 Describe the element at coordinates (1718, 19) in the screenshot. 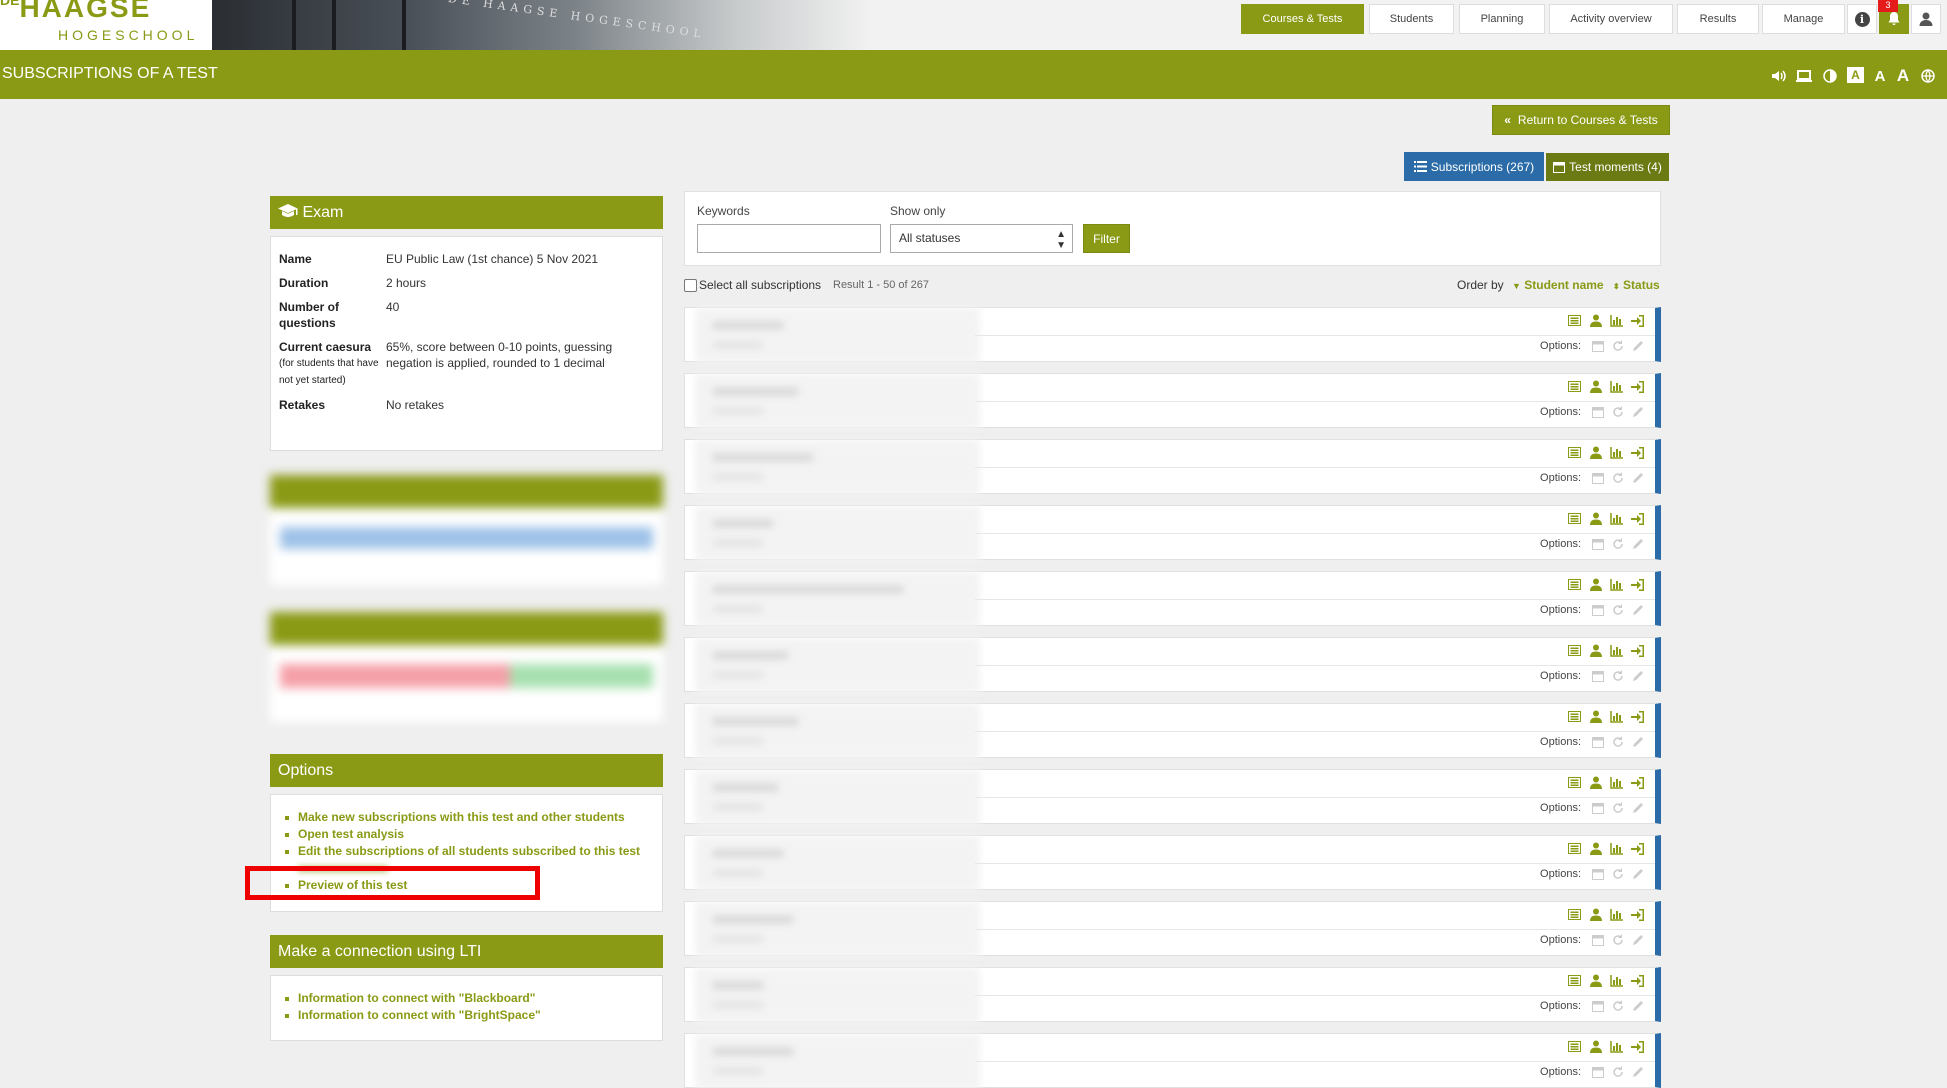

I see `nav-results: Results` at that location.